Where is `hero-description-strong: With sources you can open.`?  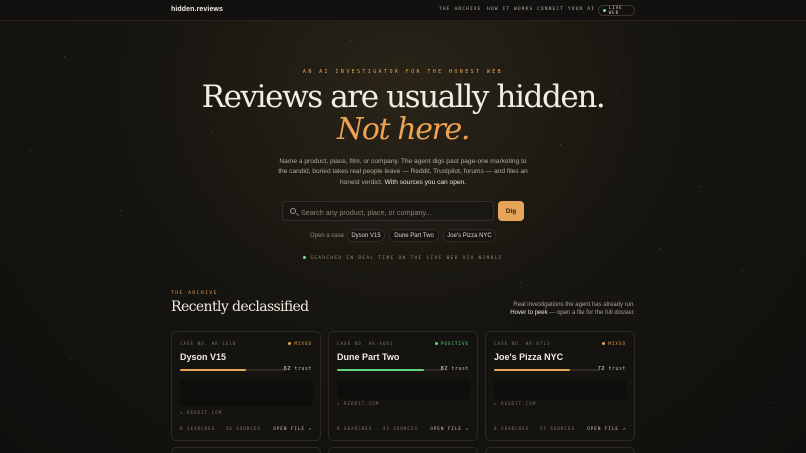 hero-description-strong: With sources you can open. is located at coordinates (425, 182).